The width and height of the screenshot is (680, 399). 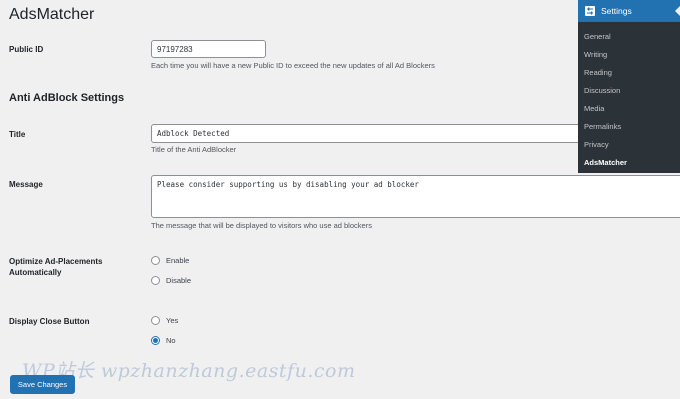 I want to click on optimize-label-line2: Automatically, so click(x=35, y=272).